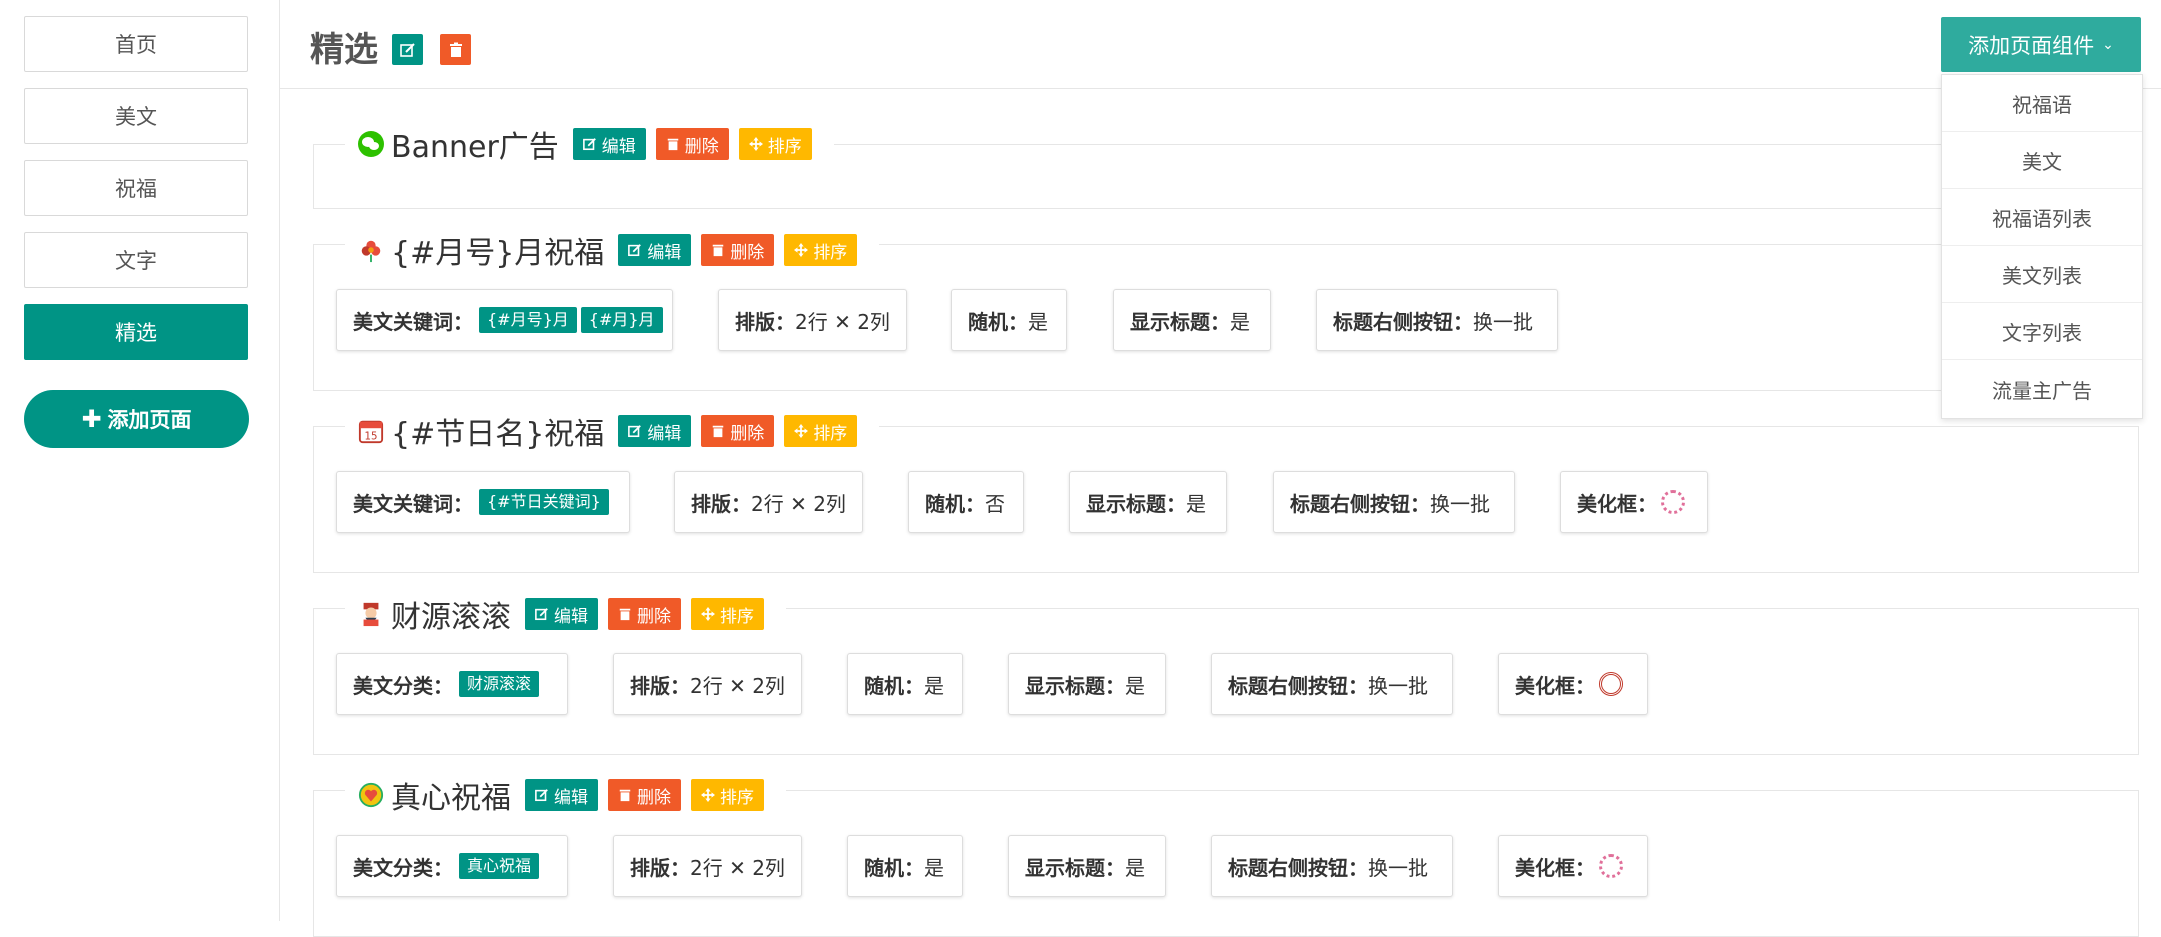 The image size is (2161, 937). I want to click on keywords-card: 美文关键词： {#节日关键词}, so click(483, 502).